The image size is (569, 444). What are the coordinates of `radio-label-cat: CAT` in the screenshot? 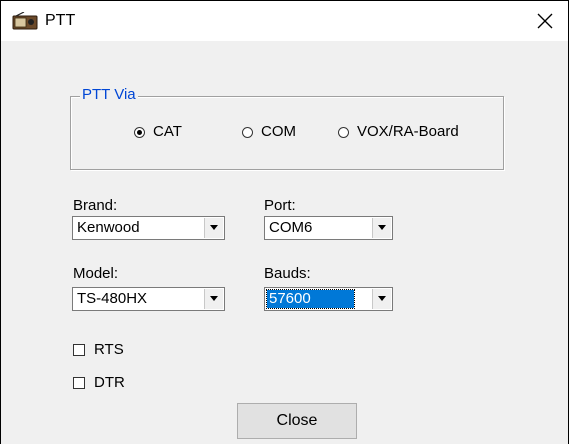 It's located at (167, 131).